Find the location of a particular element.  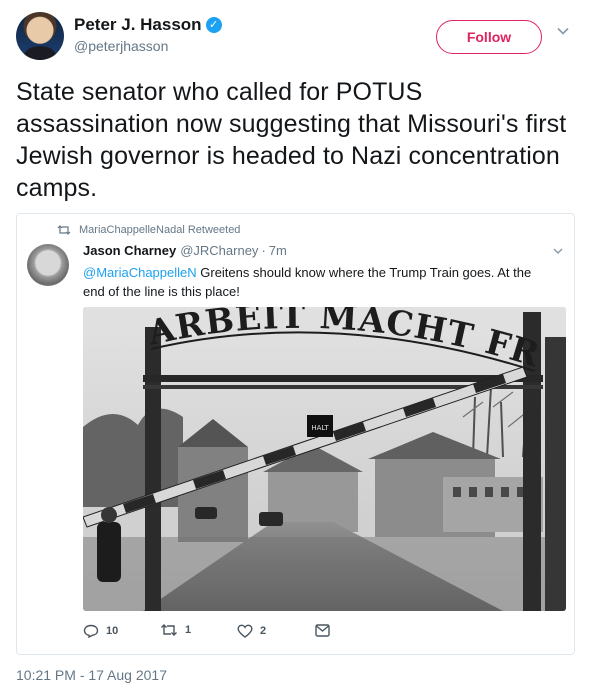

reply-action: 10 is located at coordinates (100, 631).